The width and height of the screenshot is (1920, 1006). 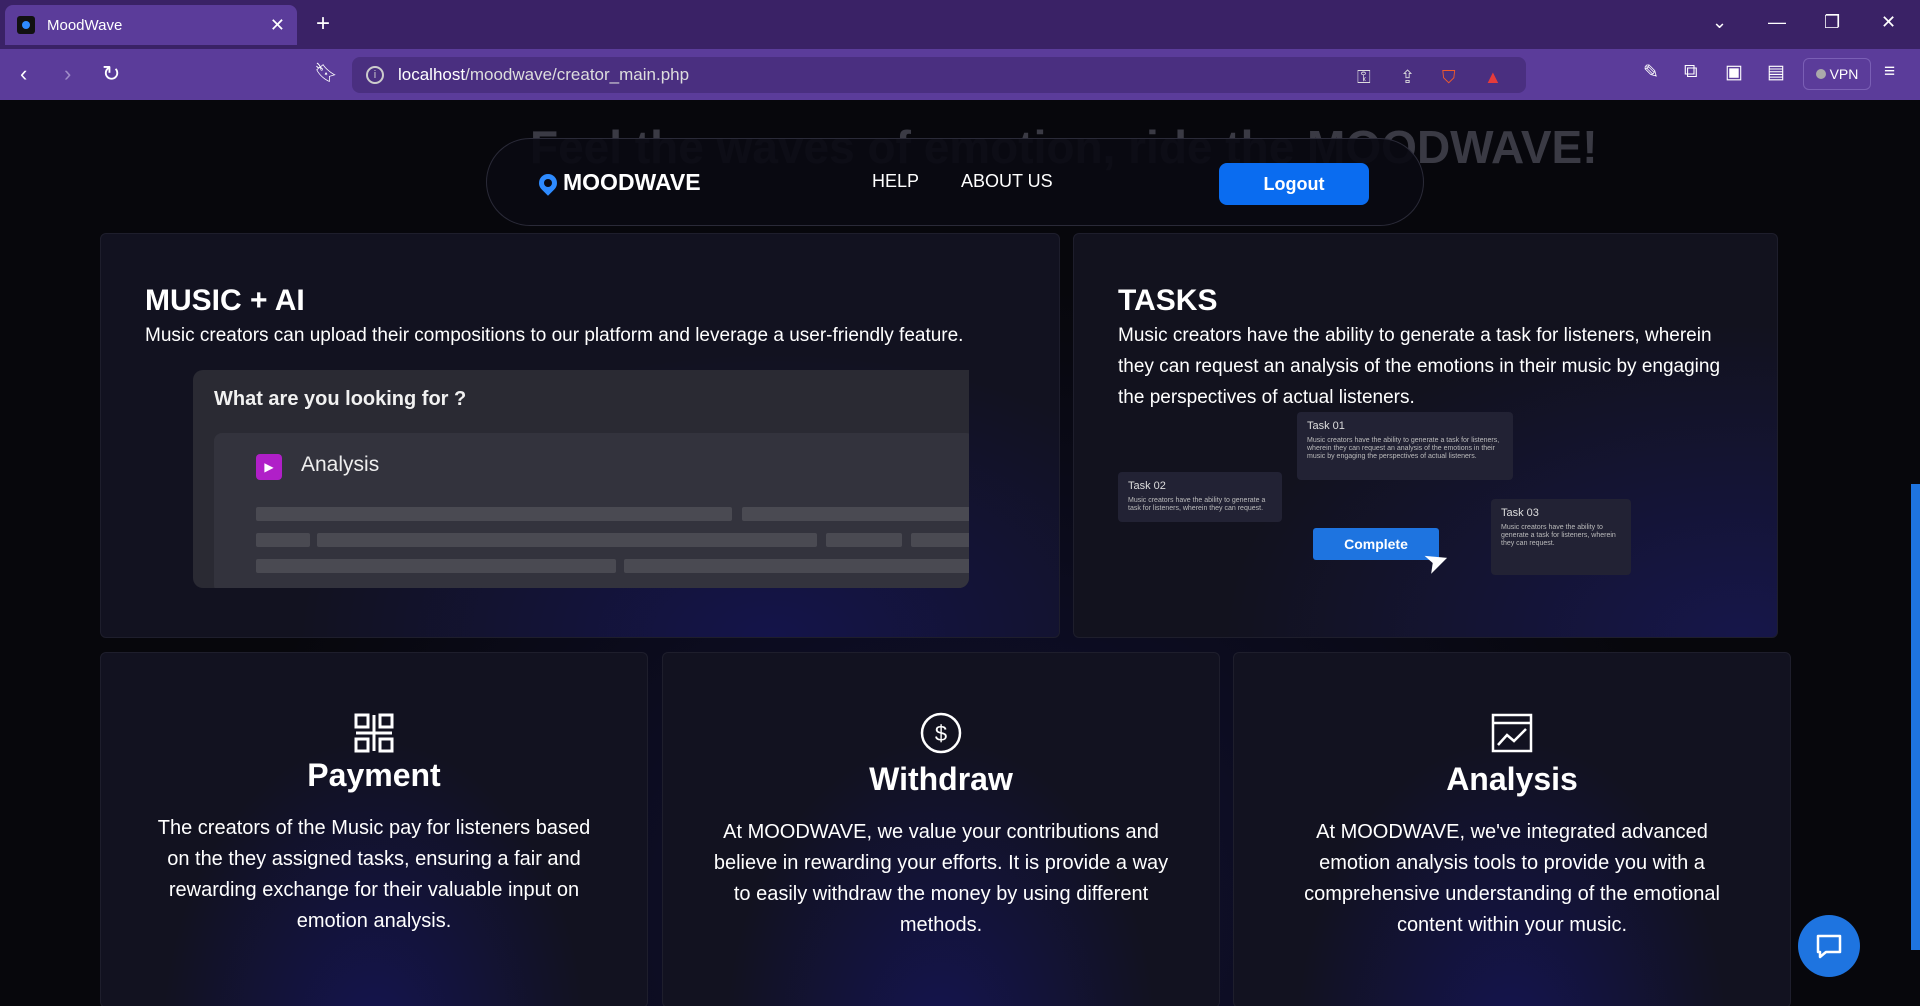 What do you see at coordinates (1776, 72) in the screenshot?
I see `wallet-icon: ▤` at bounding box center [1776, 72].